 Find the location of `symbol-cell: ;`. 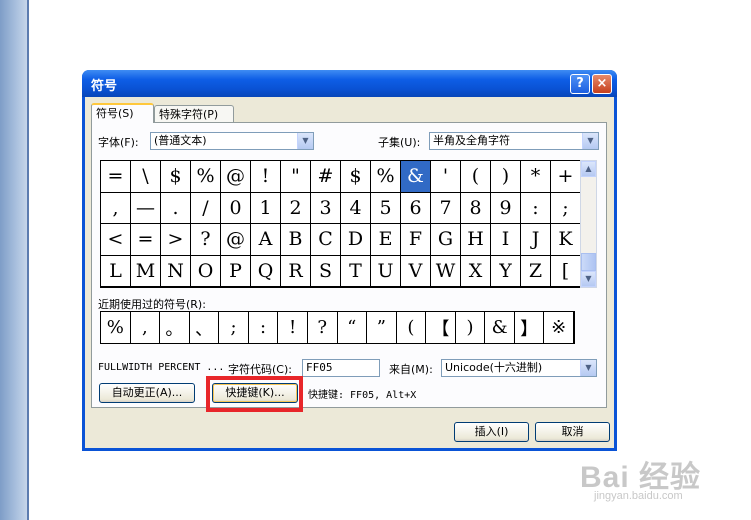

symbol-cell: ; is located at coordinates (566, 208).